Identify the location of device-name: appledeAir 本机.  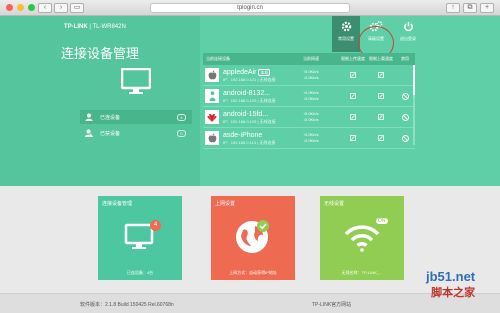
(249, 72).